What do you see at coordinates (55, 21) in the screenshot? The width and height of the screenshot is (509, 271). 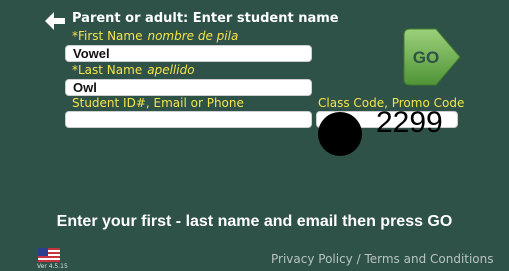 I see `back-arrow-icon` at bounding box center [55, 21].